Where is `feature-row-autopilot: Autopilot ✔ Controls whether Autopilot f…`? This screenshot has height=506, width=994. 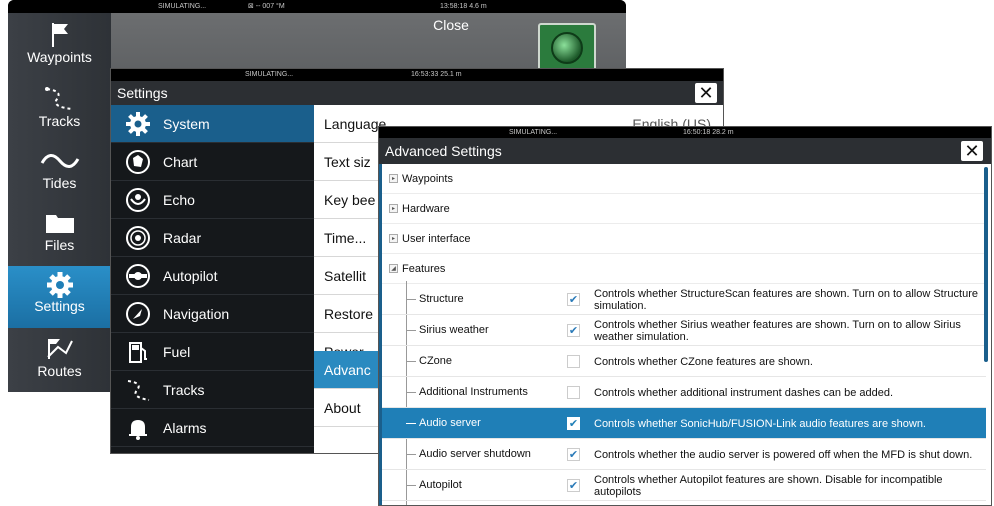 feature-row-autopilot: Autopilot ✔ Controls whether Autopilot f… is located at coordinates (684, 485).